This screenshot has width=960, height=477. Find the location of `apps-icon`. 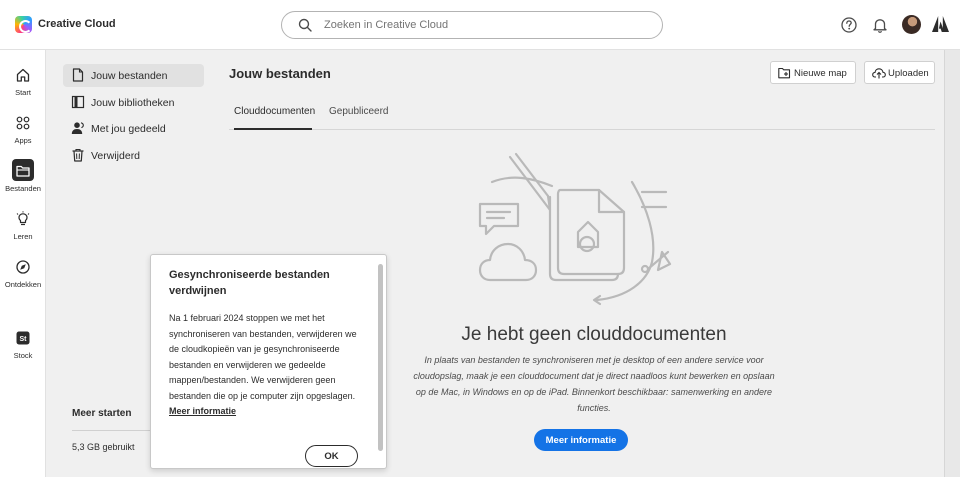

apps-icon is located at coordinates (23, 123).